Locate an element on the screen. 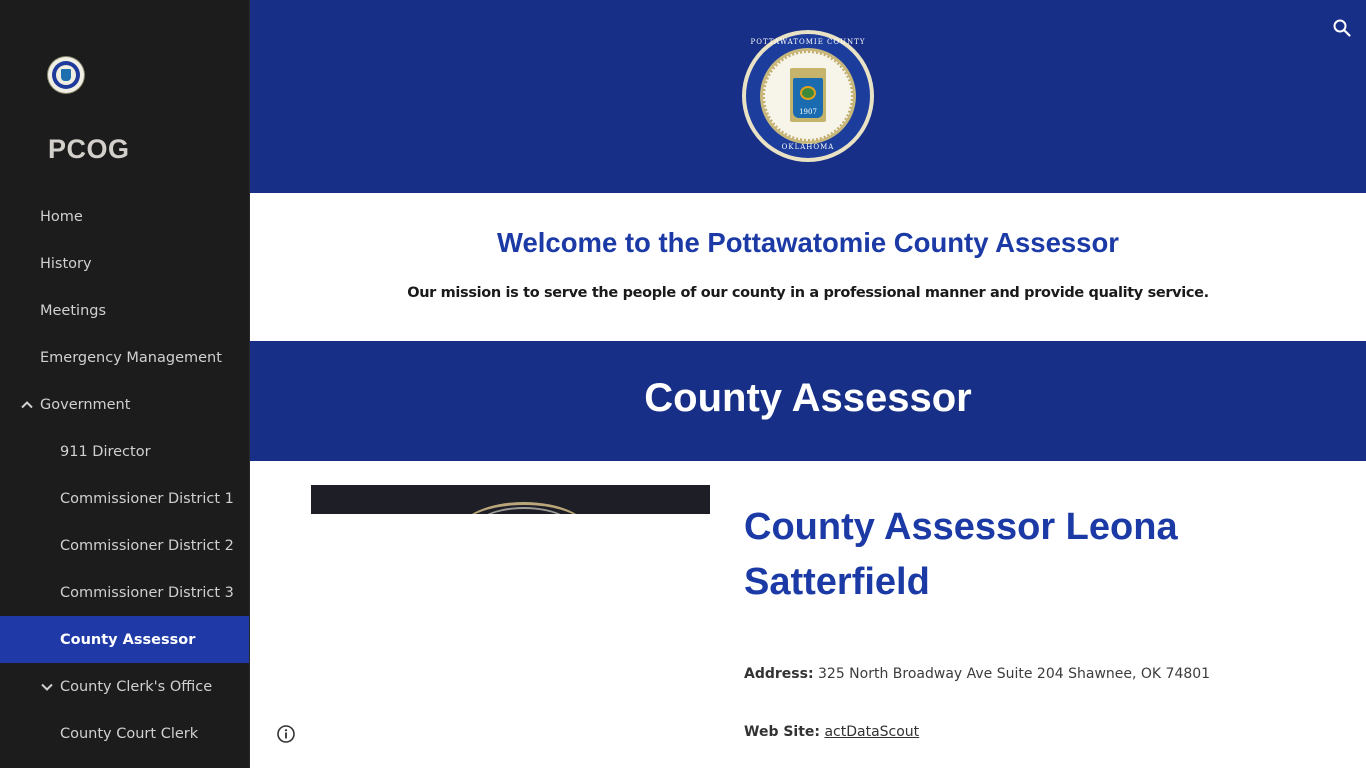 Image resolution: width=1366 pixels, height=768 pixels. seal-year: 1907 is located at coordinates (808, 112).